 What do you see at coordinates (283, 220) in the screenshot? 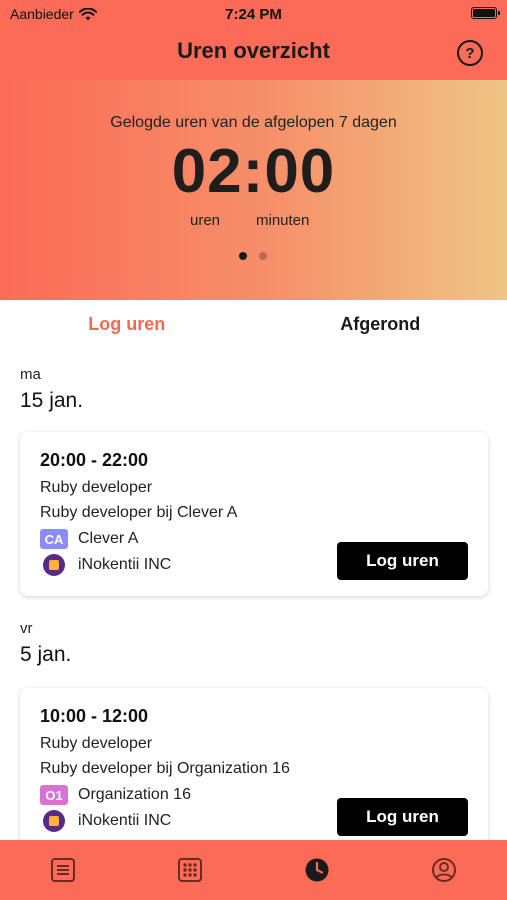
I see `unit-minutes-label: minuten` at bounding box center [283, 220].